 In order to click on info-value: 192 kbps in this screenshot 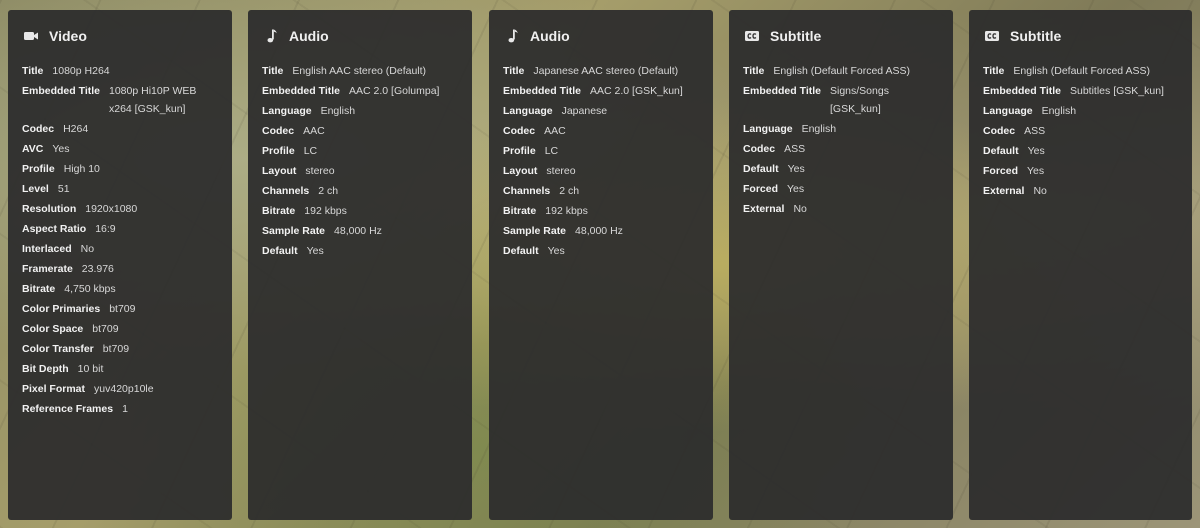, I will do `click(325, 211)`.